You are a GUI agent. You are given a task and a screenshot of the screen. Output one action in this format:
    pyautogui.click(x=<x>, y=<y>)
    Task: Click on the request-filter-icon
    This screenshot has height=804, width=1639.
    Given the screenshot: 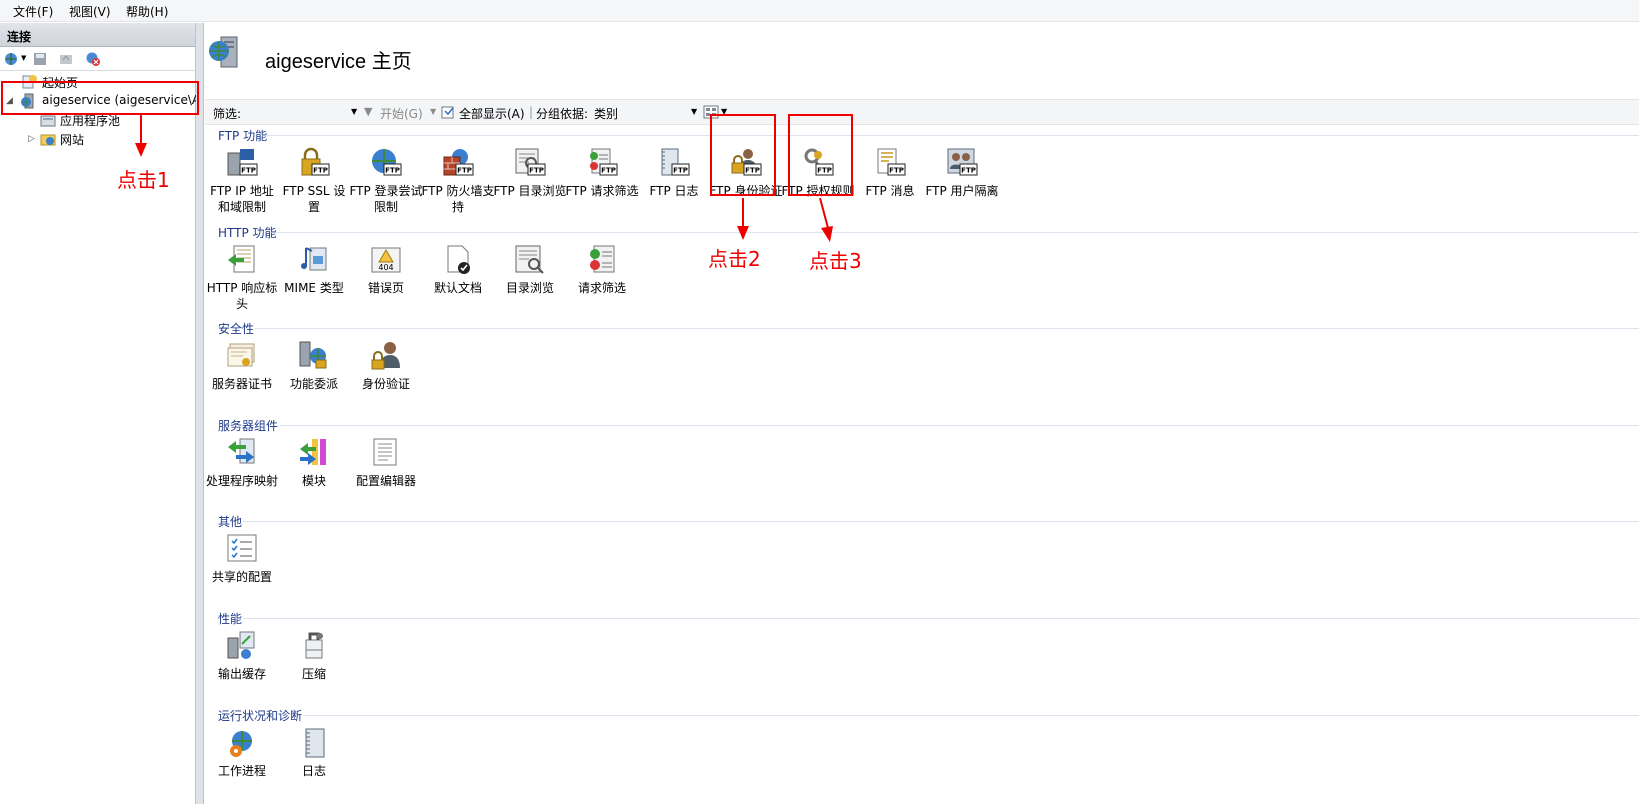 What is the action you would take?
    pyautogui.click(x=602, y=259)
    